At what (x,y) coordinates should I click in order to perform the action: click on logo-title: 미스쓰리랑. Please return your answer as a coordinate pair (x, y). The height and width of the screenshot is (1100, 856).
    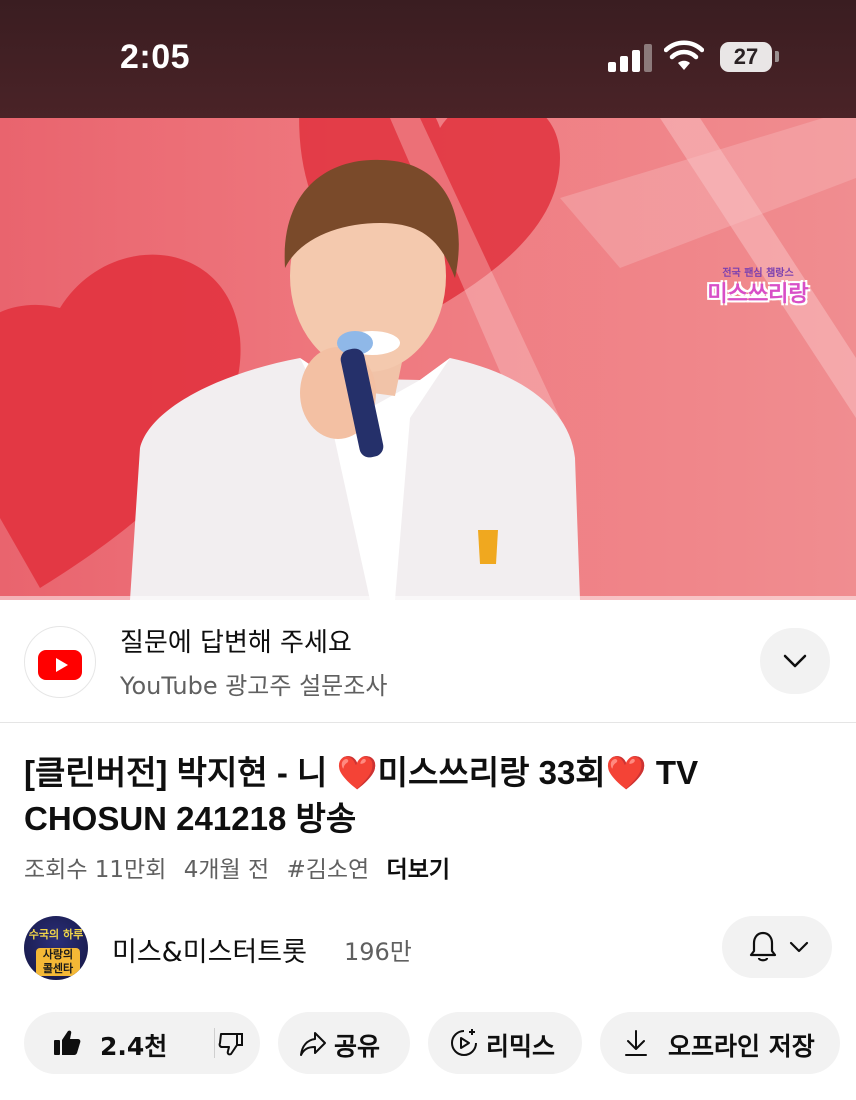
    Looking at the image, I should click on (758, 294).